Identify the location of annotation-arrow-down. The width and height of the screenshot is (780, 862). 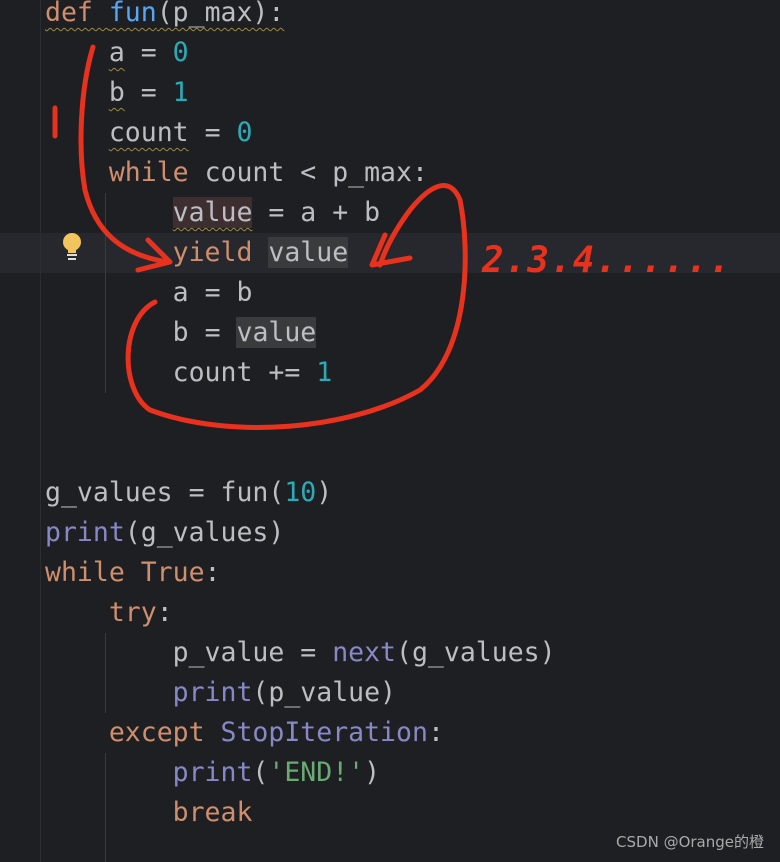
(124, 154).